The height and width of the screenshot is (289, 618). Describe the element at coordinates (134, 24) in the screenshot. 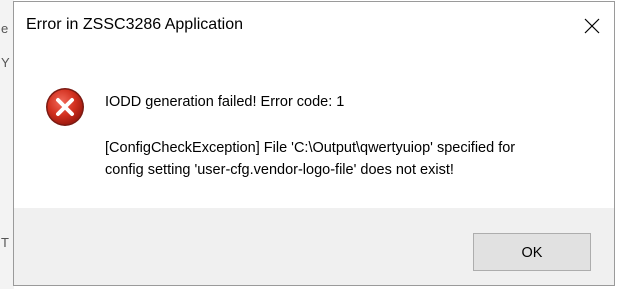

I see `dialog-title: Error in ZSSC3286 Application` at that location.